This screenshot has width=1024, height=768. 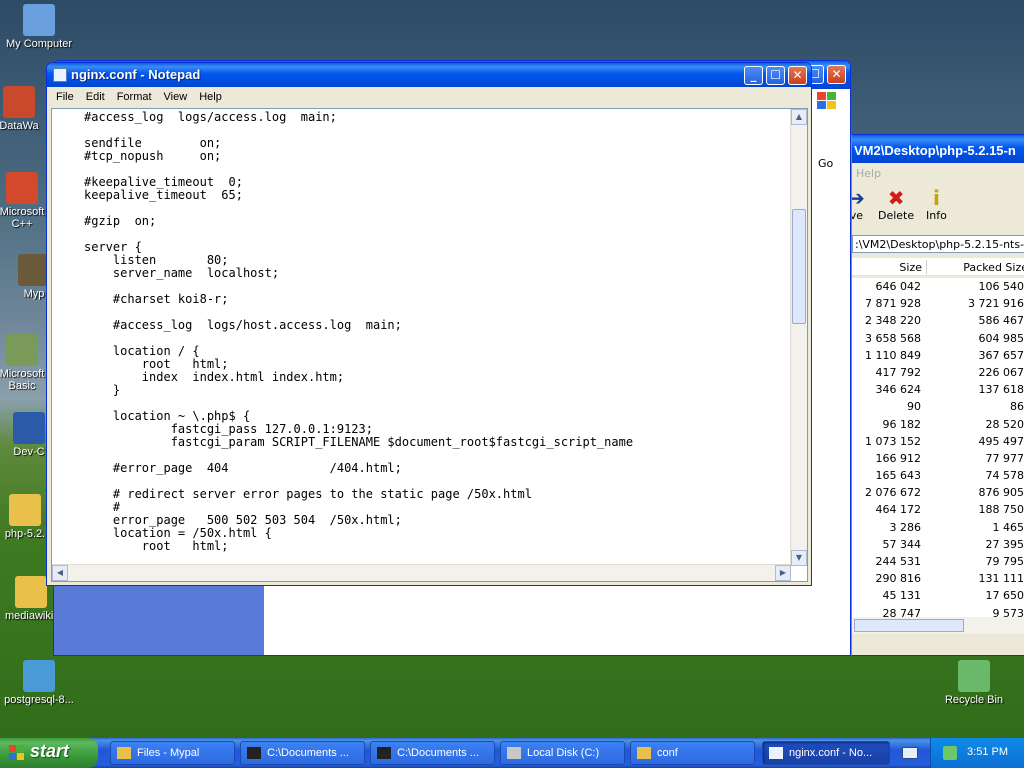 What do you see at coordinates (938, 173) in the screenshot?
I see `sevenzip-menu-help: Help` at bounding box center [938, 173].